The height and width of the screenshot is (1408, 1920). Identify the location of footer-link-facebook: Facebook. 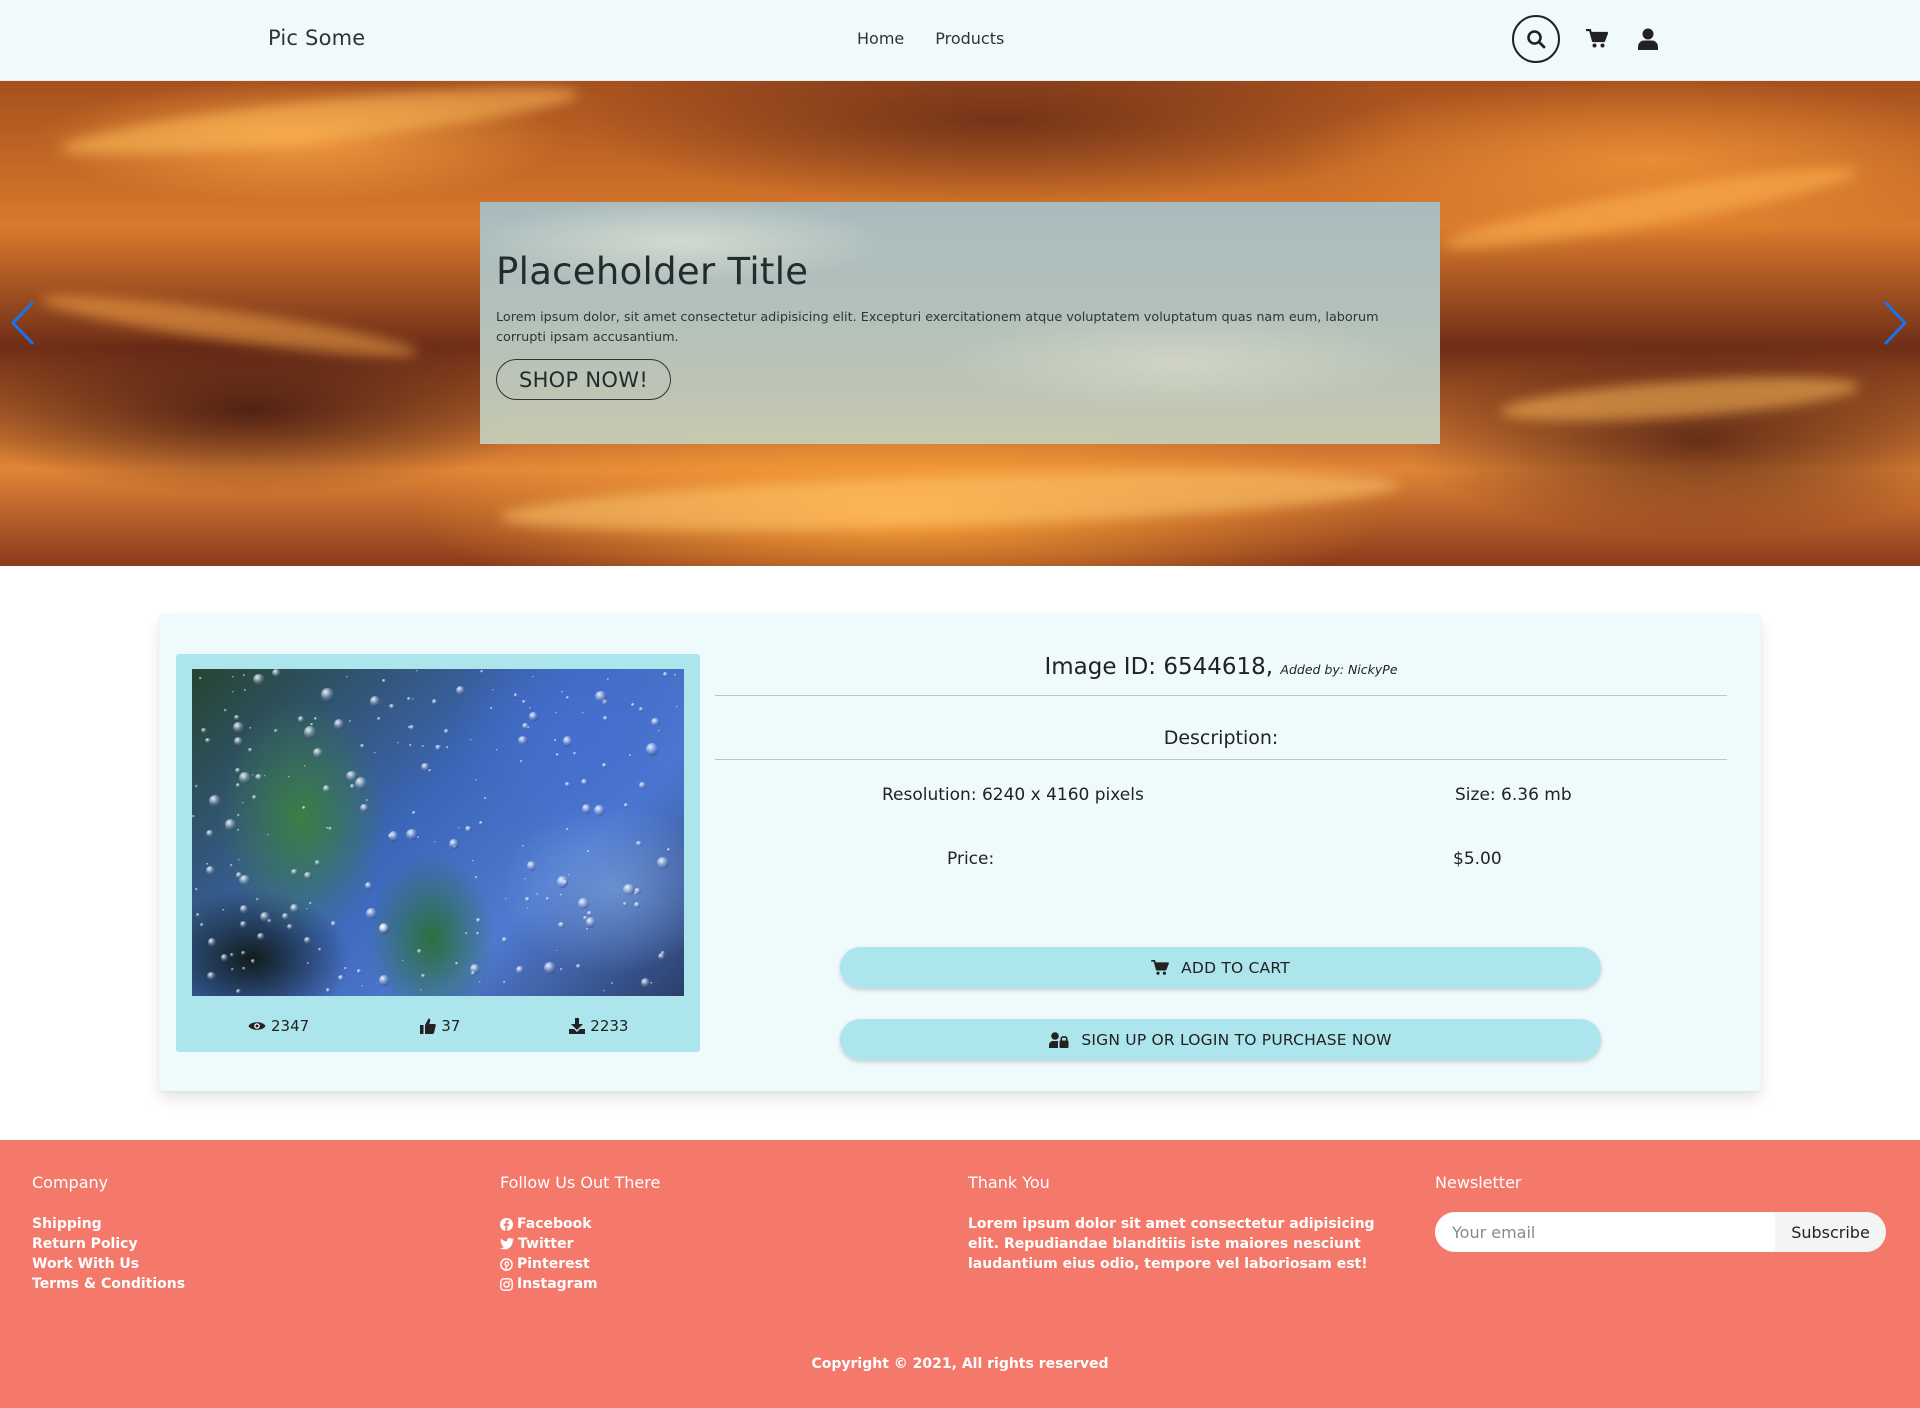
(580, 1224).